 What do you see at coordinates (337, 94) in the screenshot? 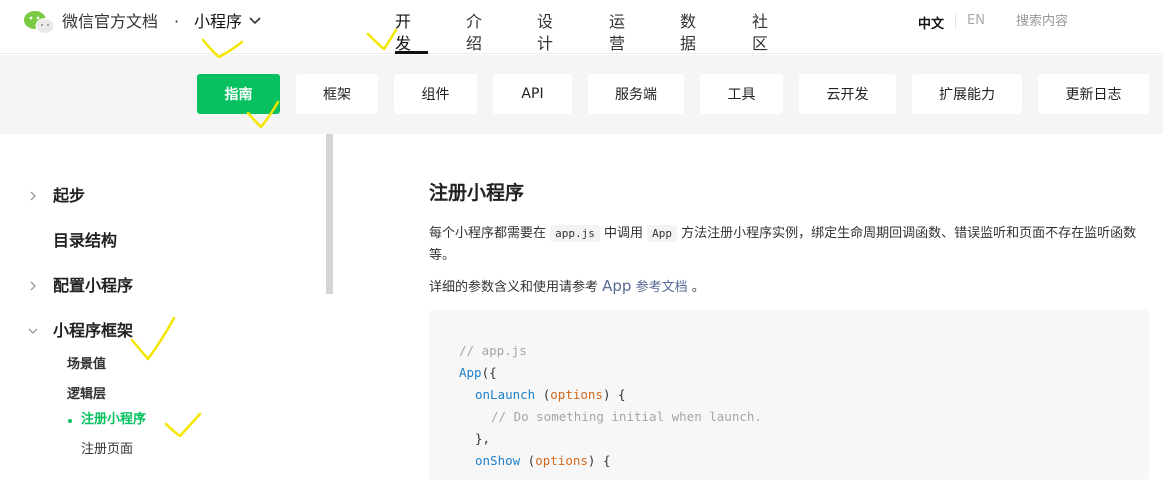
I see `tab-framework: 框架` at bounding box center [337, 94].